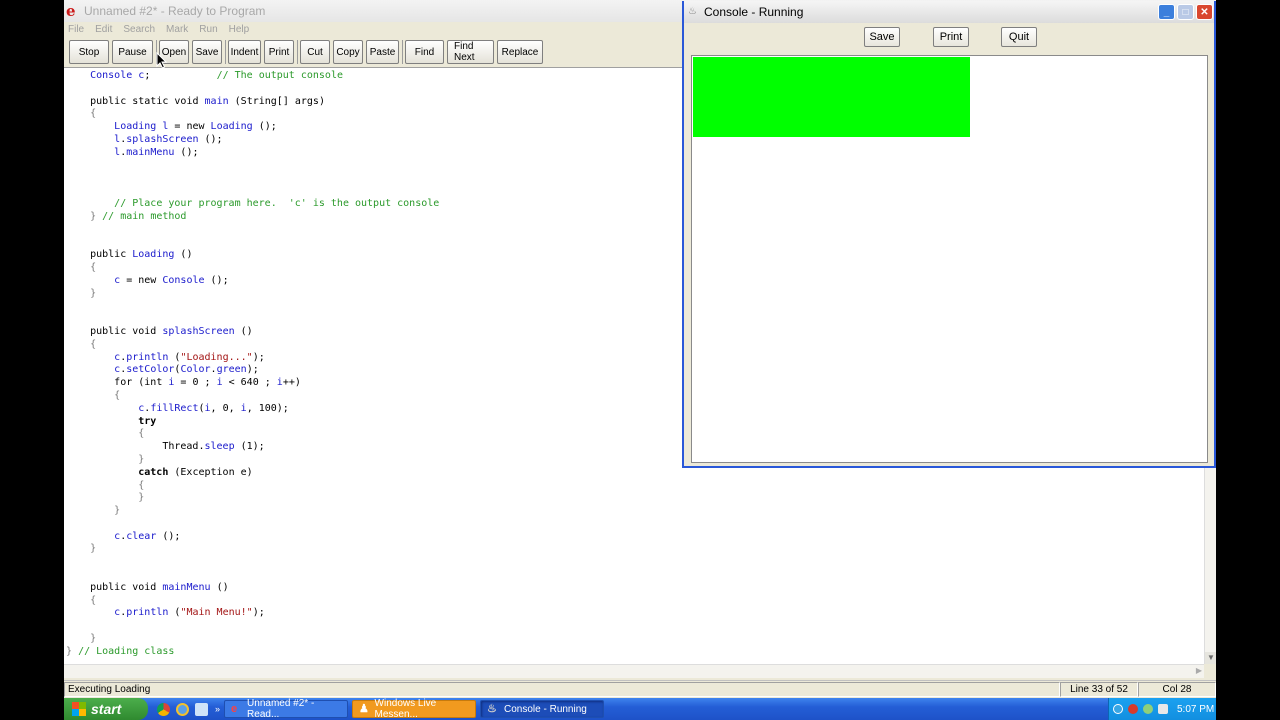 This screenshot has height=720, width=1280. What do you see at coordinates (252, 613) in the screenshot?
I see `code-line: c.println ("Main Menu!");` at bounding box center [252, 613].